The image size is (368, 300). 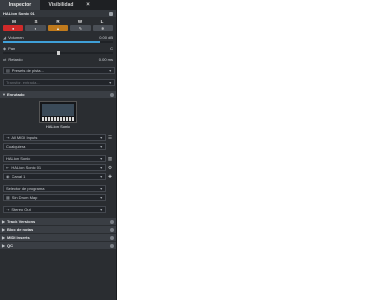 I want to click on stereo-out-row: ⇢ Stereo Out ▼, so click(x=58, y=209).